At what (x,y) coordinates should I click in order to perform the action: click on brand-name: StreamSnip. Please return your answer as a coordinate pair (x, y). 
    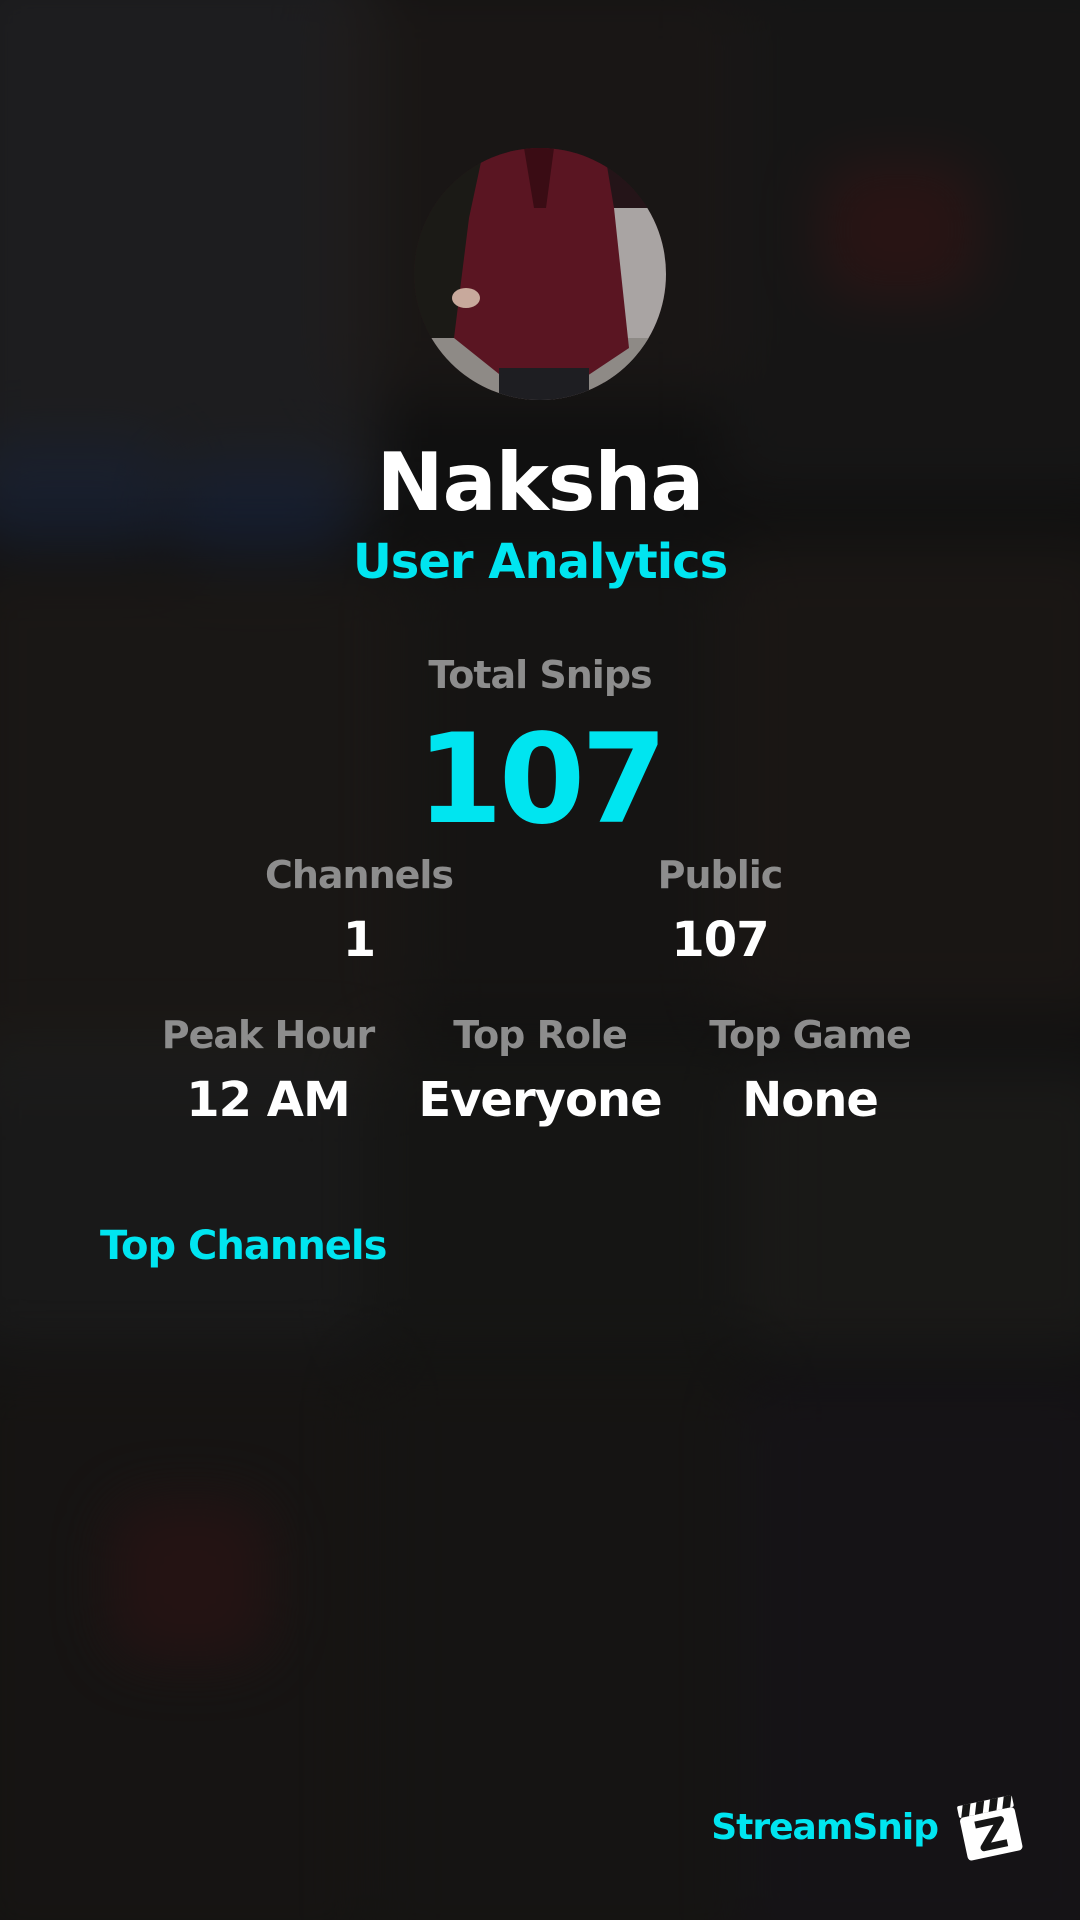
    Looking at the image, I should click on (825, 1827).